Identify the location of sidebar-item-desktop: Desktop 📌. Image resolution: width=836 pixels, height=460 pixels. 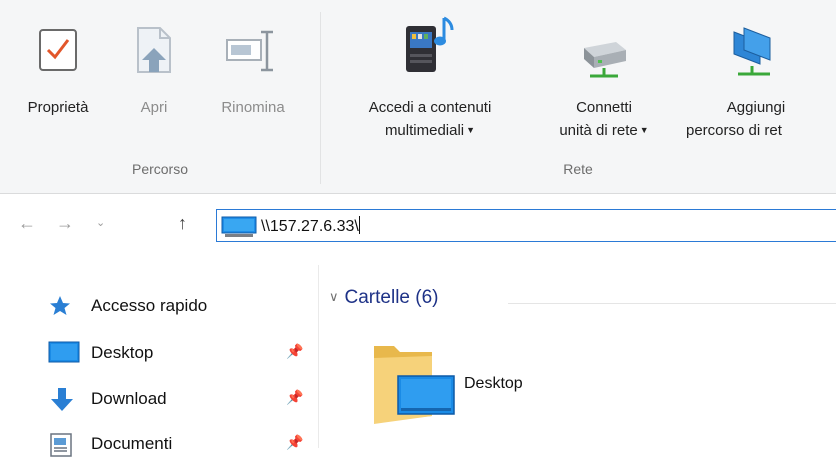
(179, 353).